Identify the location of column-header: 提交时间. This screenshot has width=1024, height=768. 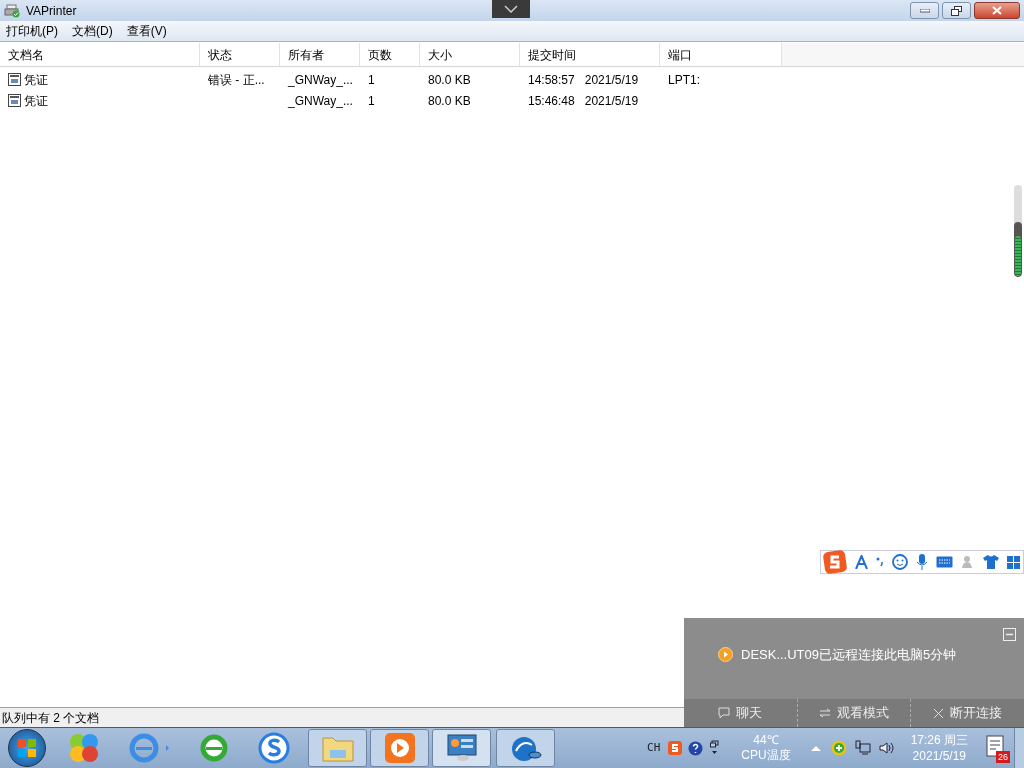
(590, 54).